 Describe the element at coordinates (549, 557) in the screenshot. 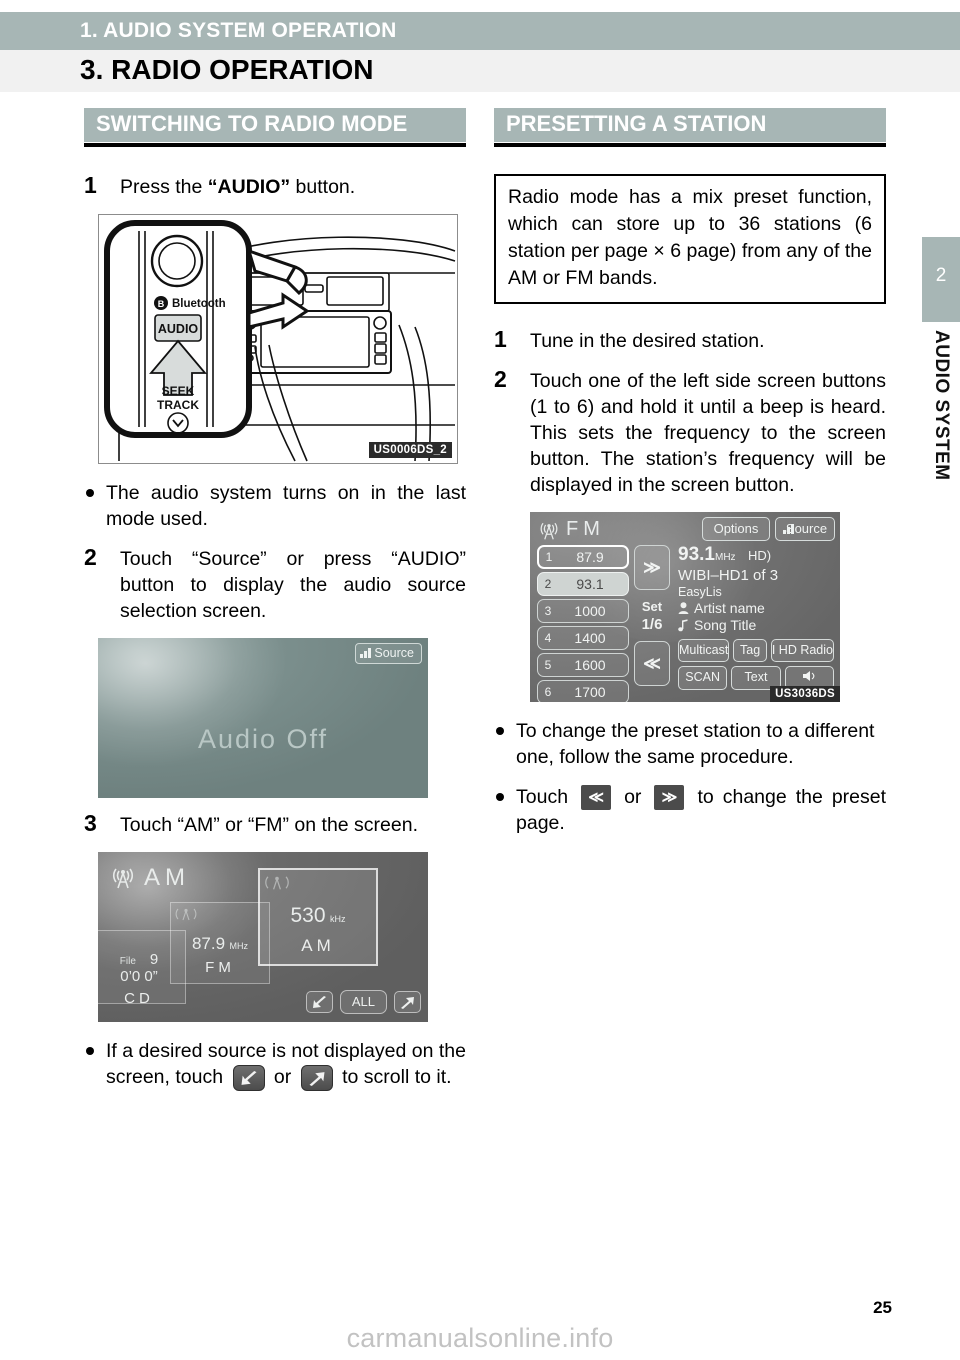

I see `preset-index: 1` at that location.